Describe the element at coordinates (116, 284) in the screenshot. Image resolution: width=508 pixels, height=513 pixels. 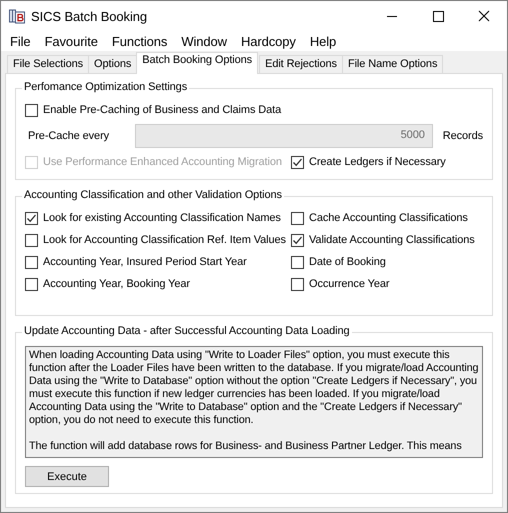
I see `checkbox-label: Accounting Year, Booking Year` at that location.